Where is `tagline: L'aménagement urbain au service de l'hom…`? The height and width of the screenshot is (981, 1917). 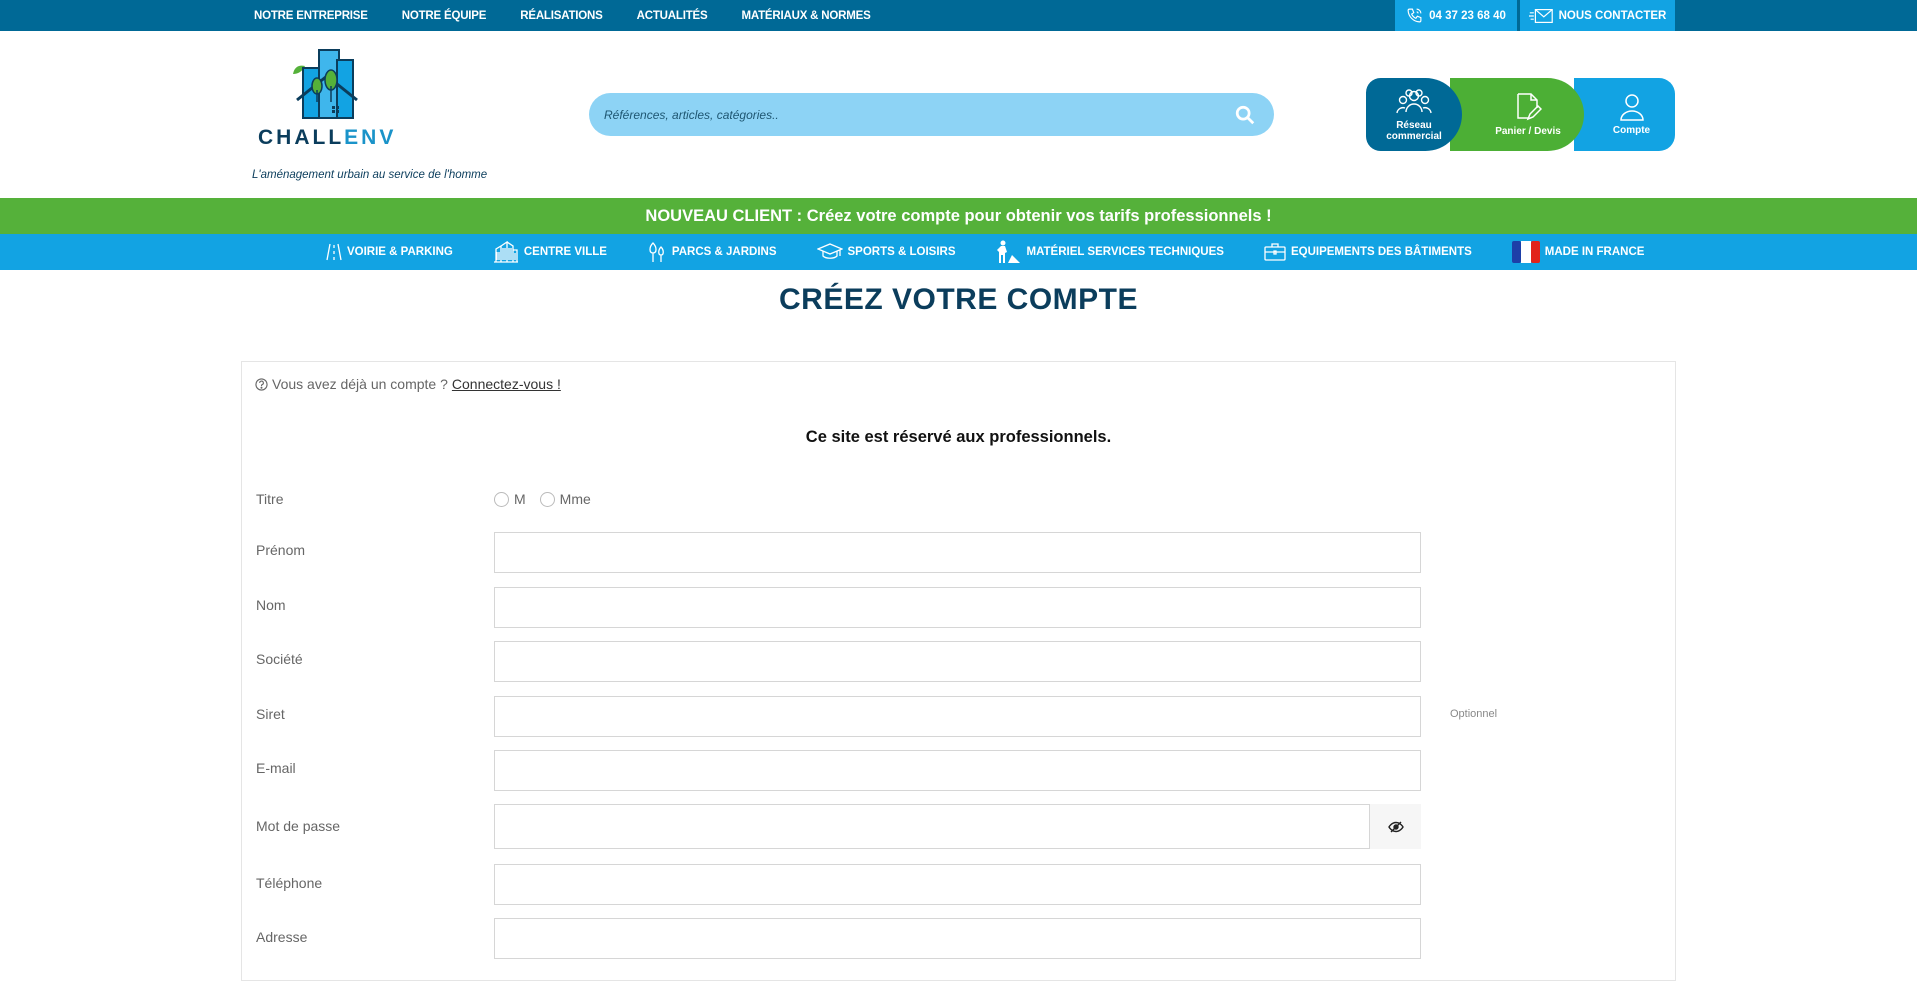 tagline: L'aménagement urbain au service de l'hom… is located at coordinates (370, 175).